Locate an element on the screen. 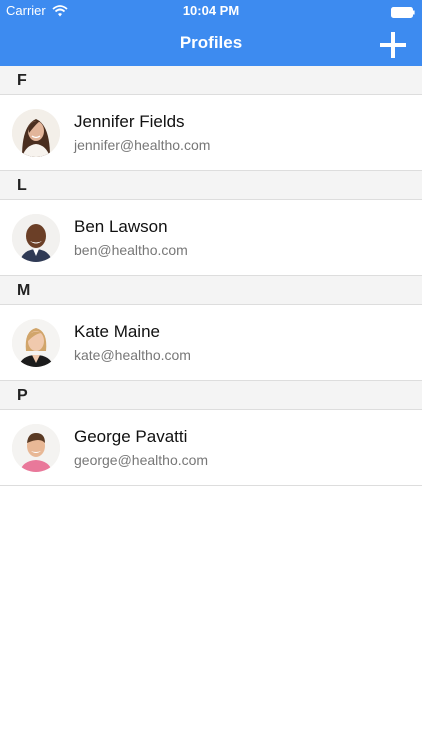  profile-email: george@healtho.com is located at coordinates (141, 460).